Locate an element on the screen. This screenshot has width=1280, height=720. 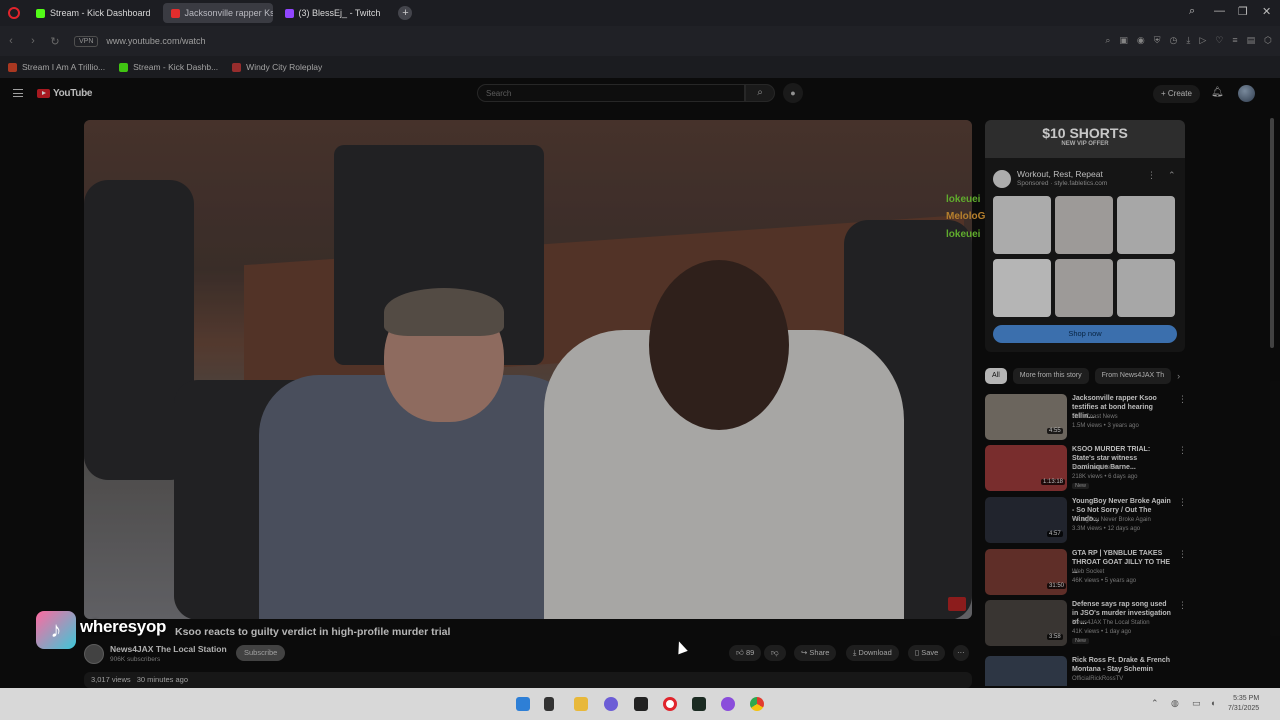
opera-icon is located at coordinates (670, 704).